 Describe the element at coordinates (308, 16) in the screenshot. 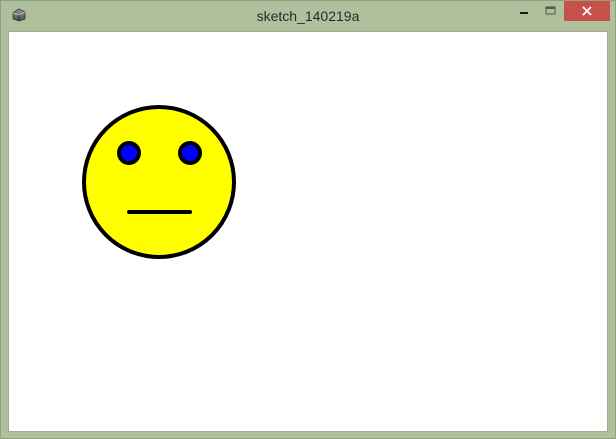

I see `title-bar: sketch_140219a` at that location.